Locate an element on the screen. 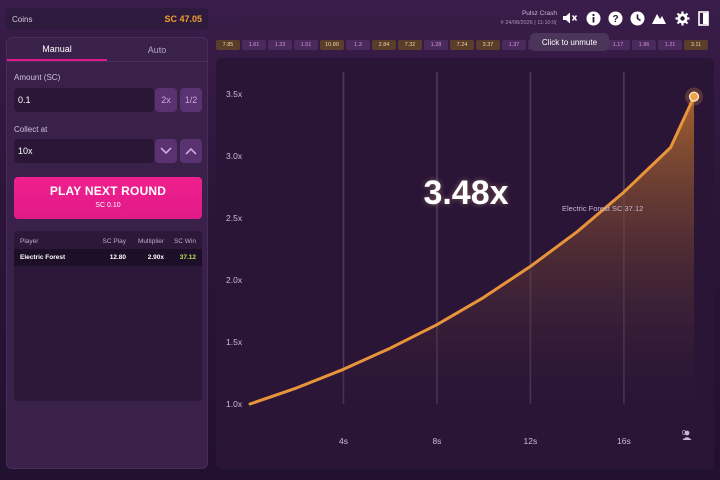 Image resolution: width=720 pixels, height=480 pixels. mute-icon is located at coordinates (570, 18).